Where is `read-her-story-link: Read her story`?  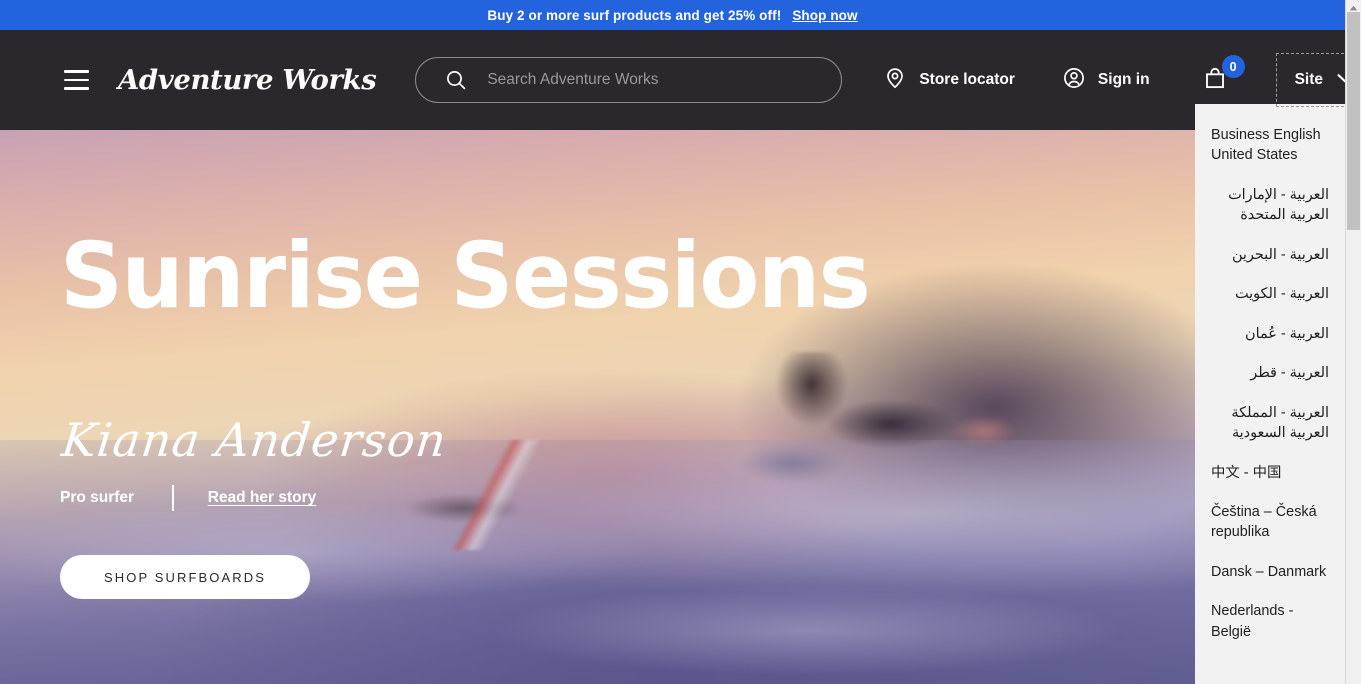
read-her-story-link: Read her story is located at coordinates (262, 498).